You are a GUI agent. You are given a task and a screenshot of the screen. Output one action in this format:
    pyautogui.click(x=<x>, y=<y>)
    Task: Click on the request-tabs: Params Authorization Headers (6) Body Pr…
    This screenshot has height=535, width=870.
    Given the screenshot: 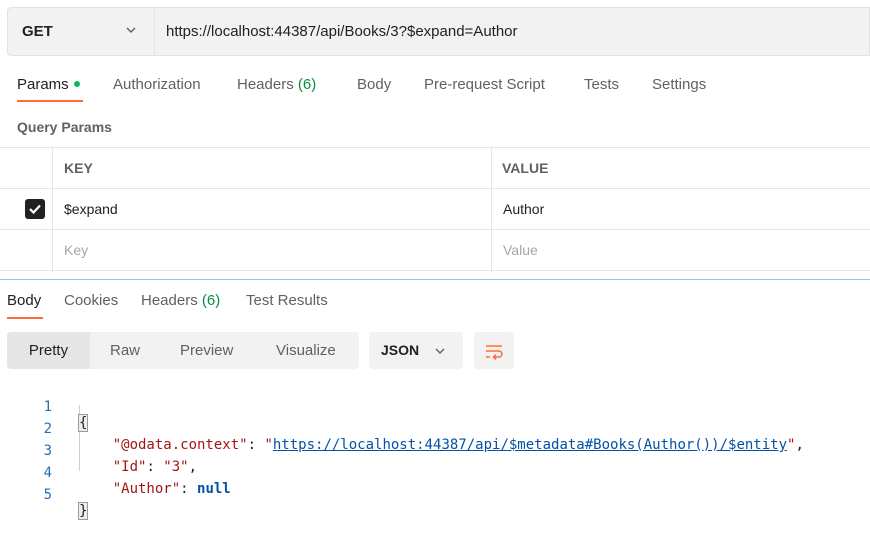 What is the action you would take?
    pyautogui.click(x=435, y=89)
    